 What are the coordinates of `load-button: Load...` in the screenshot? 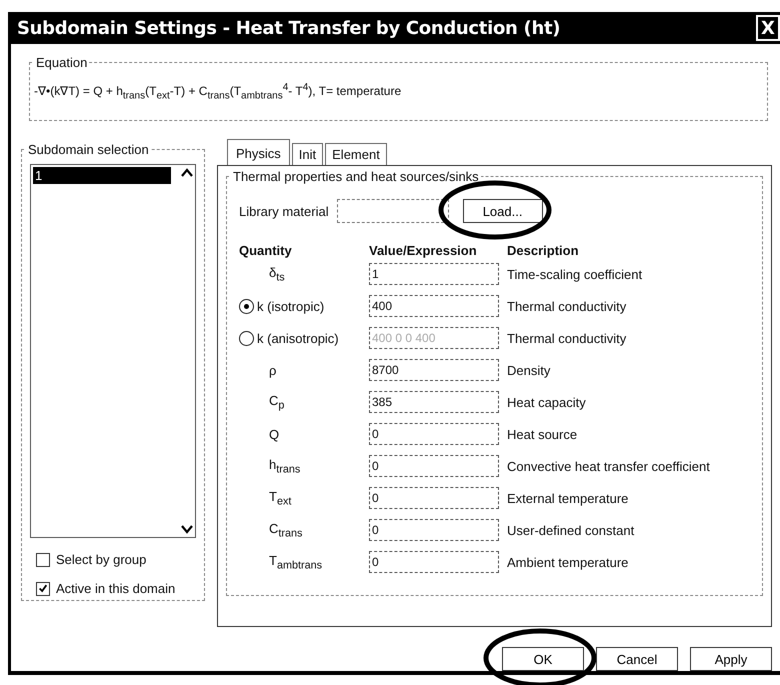 It's located at (502, 211).